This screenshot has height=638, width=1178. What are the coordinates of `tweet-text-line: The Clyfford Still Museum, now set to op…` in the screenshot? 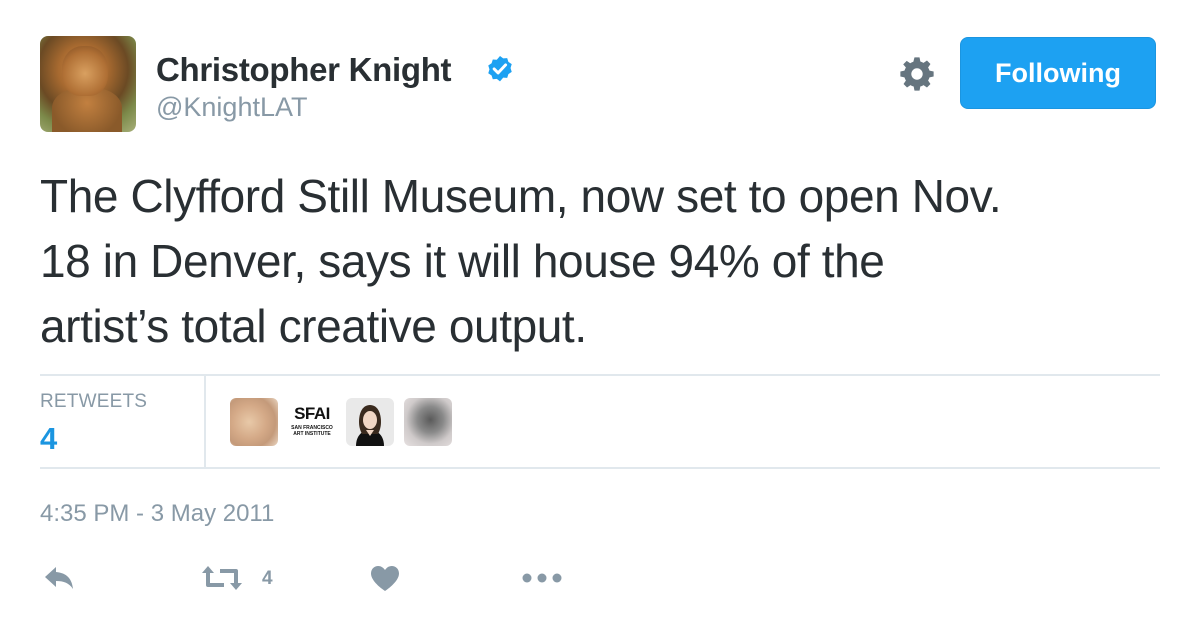 It's located at (521, 196).